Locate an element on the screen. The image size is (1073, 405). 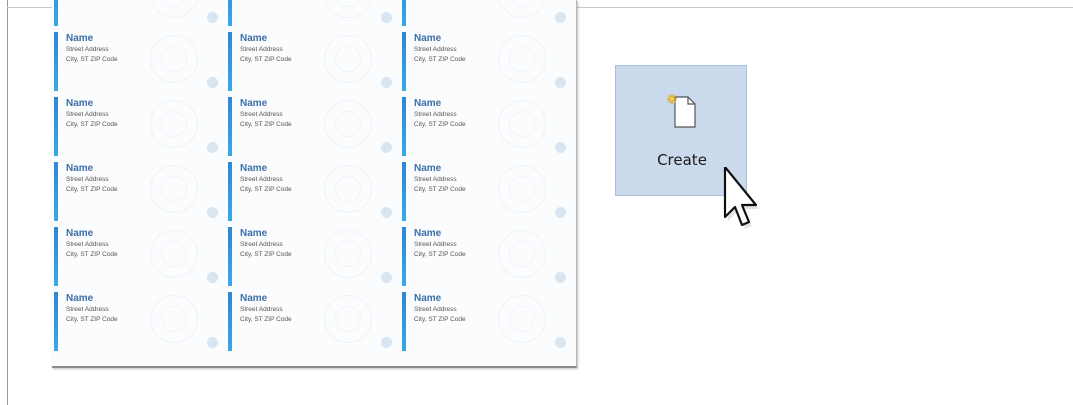
mouse-pointer-icon is located at coordinates (741, 198).